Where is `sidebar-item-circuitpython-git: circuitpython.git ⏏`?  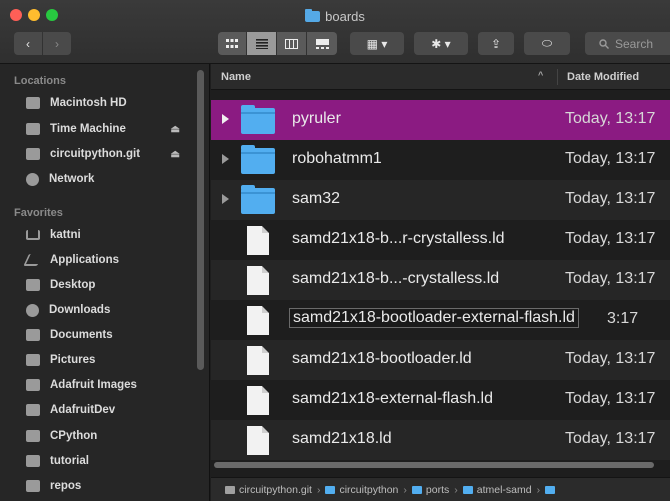
sidebar-item-circuitpython-git: circuitpython.git ⏏ is located at coordinates (111, 154).